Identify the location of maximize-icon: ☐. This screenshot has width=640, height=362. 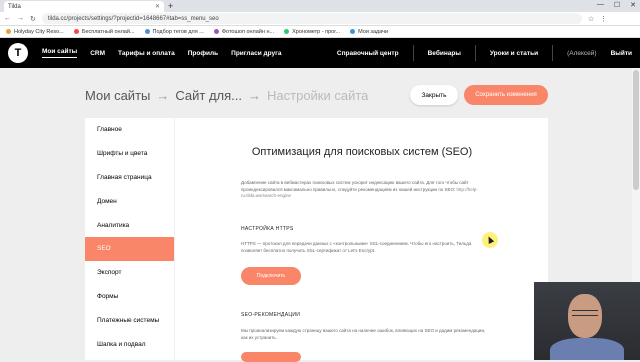
(617, 5).